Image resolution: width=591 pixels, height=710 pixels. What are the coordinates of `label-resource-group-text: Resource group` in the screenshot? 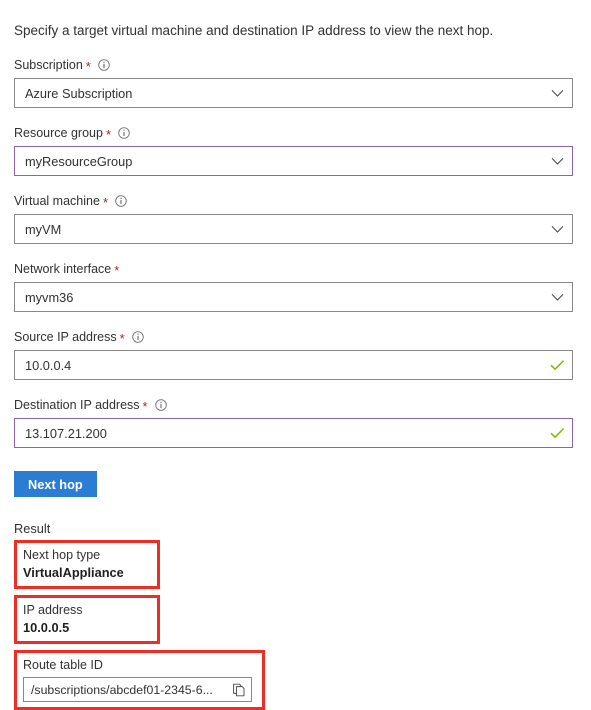 It's located at (58, 133).